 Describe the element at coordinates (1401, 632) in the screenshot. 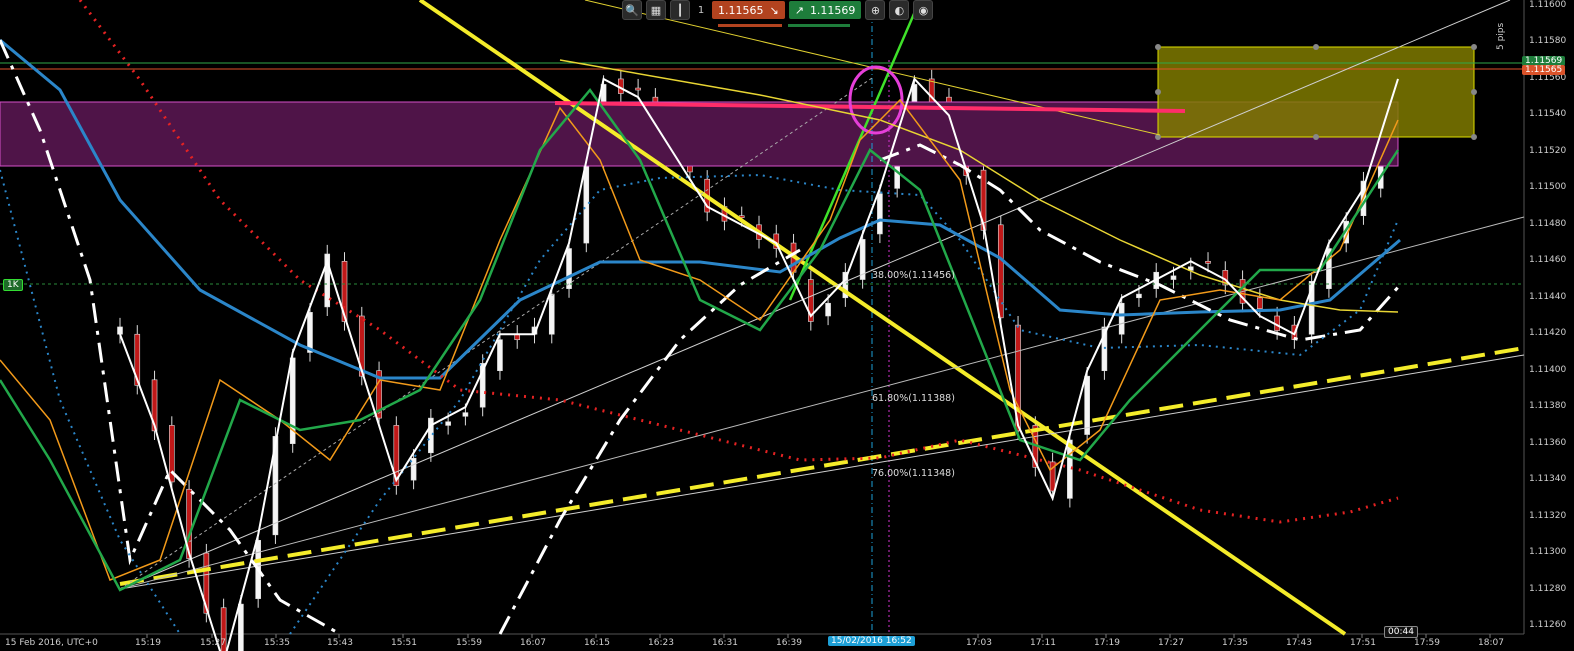

I see `countdown: 00:44` at that location.